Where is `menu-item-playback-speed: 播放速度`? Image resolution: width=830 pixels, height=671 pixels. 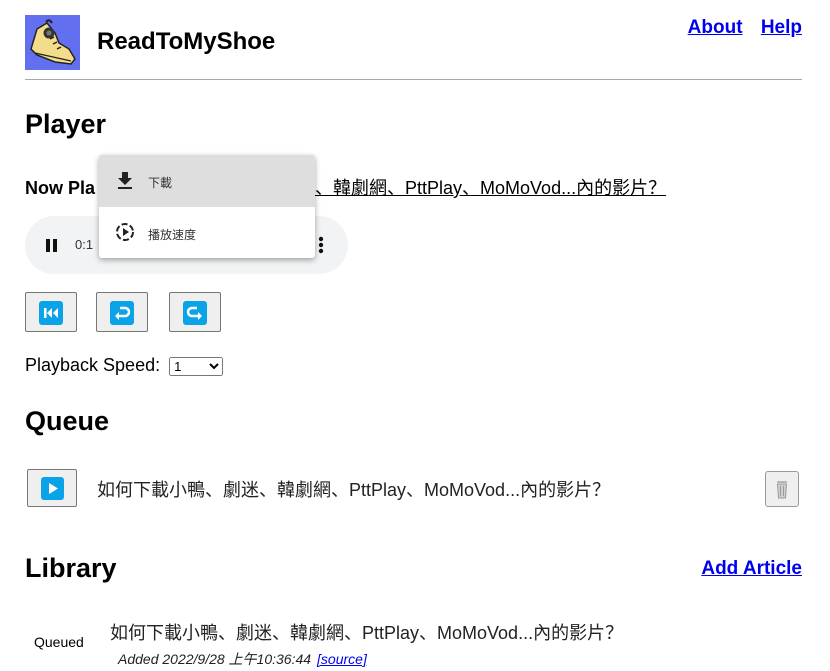 menu-item-playback-speed: 播放速度 is located at coordinates (207, 232).